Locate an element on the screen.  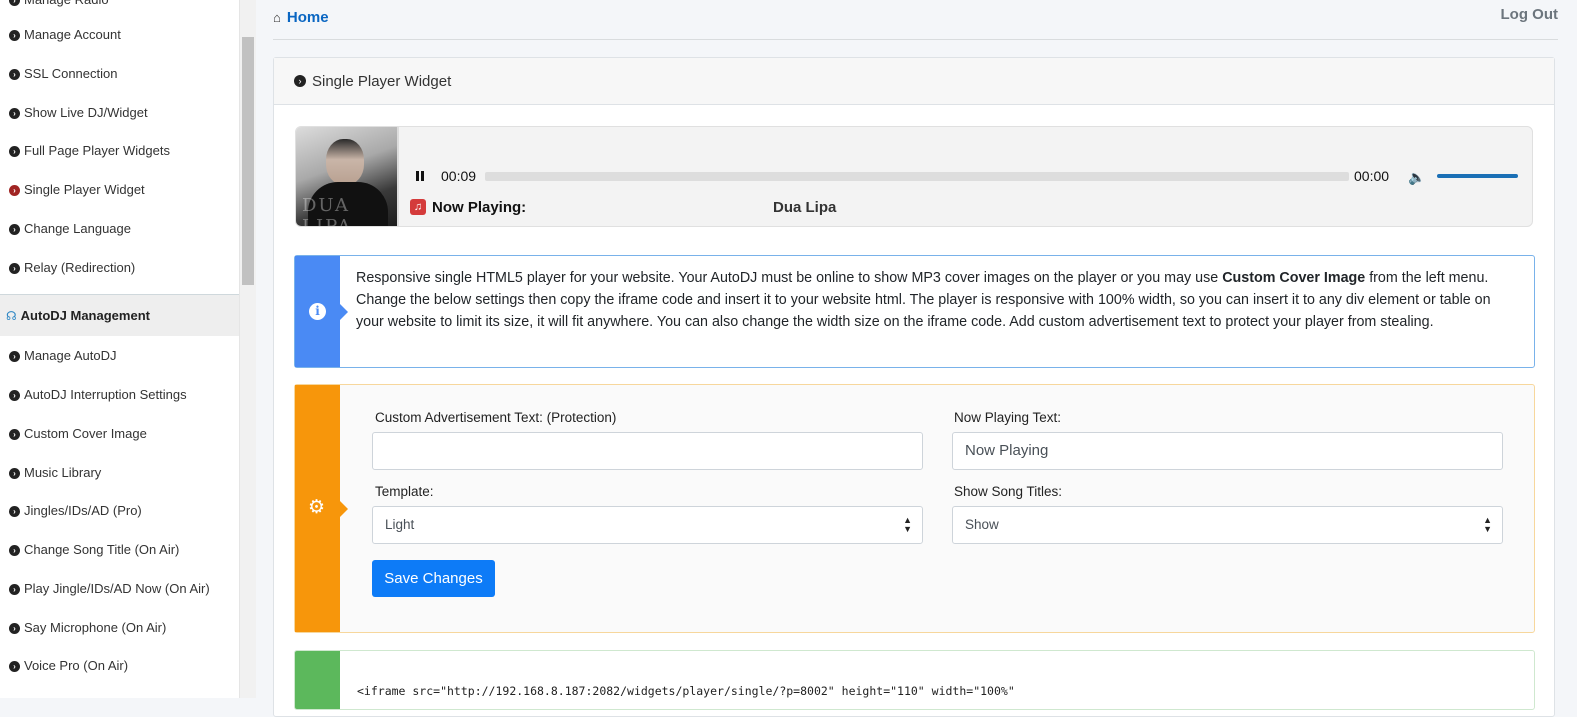
sidebar-item-label: Manage AutoDJ is located at coordinates (70, 355).